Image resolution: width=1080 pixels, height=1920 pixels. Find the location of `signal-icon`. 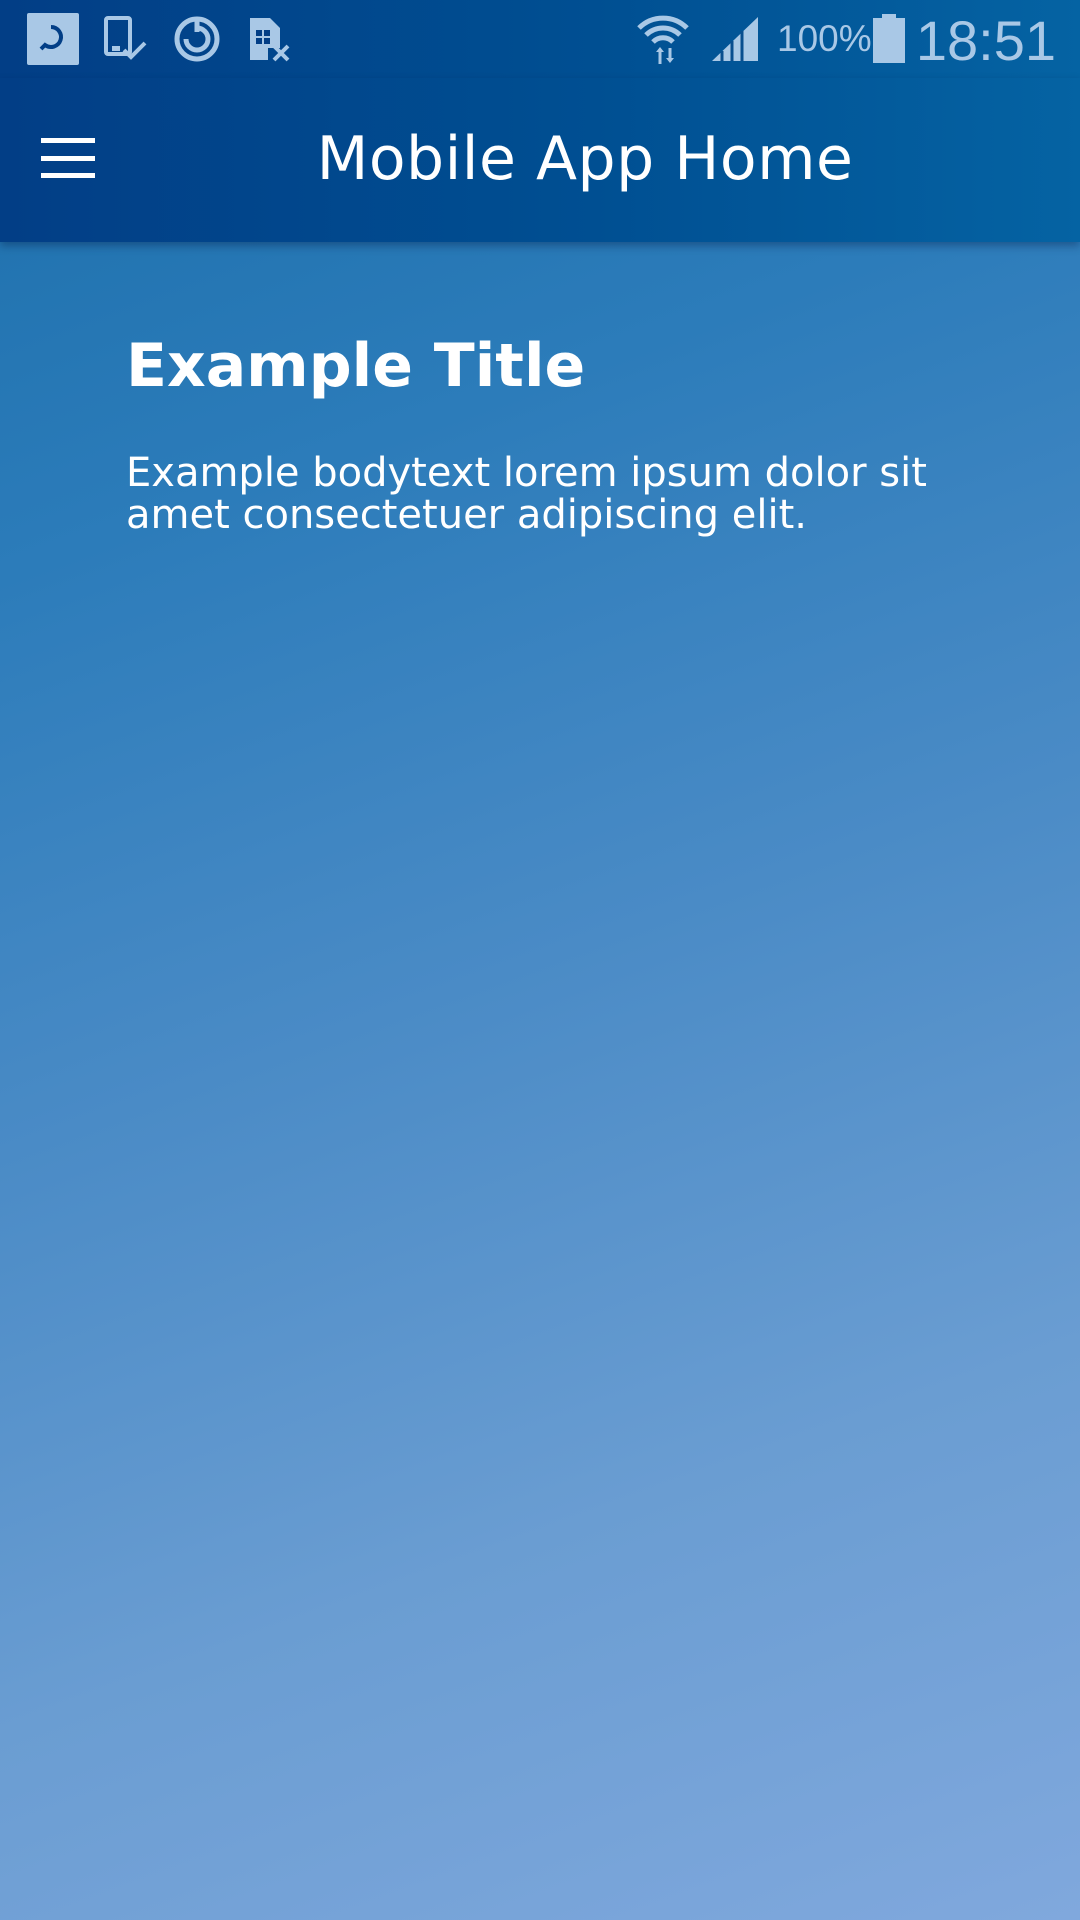

signal-icon is located at coordinates (735, 39).